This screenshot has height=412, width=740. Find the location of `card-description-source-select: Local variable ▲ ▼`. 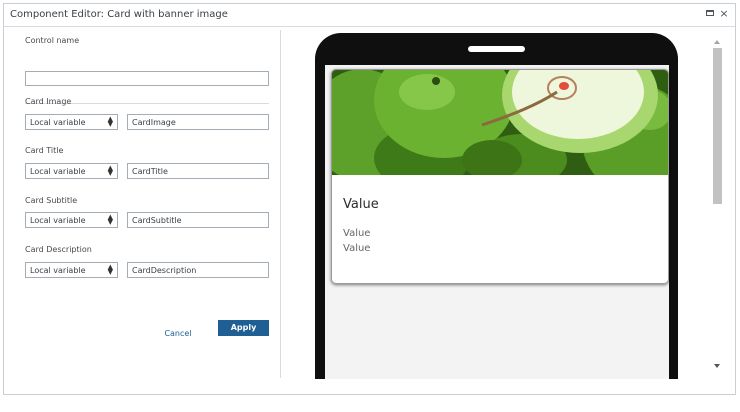

card-description-source-select: Local variable ▲ ▼ is located at coordinates (71, 270).